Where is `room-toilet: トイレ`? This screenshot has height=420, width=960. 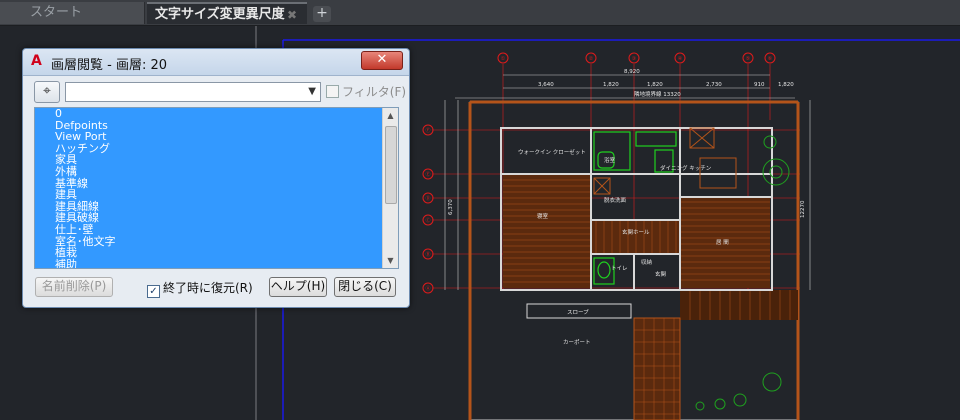 room-toilet: トイレ is located at coordinates (619, 269).